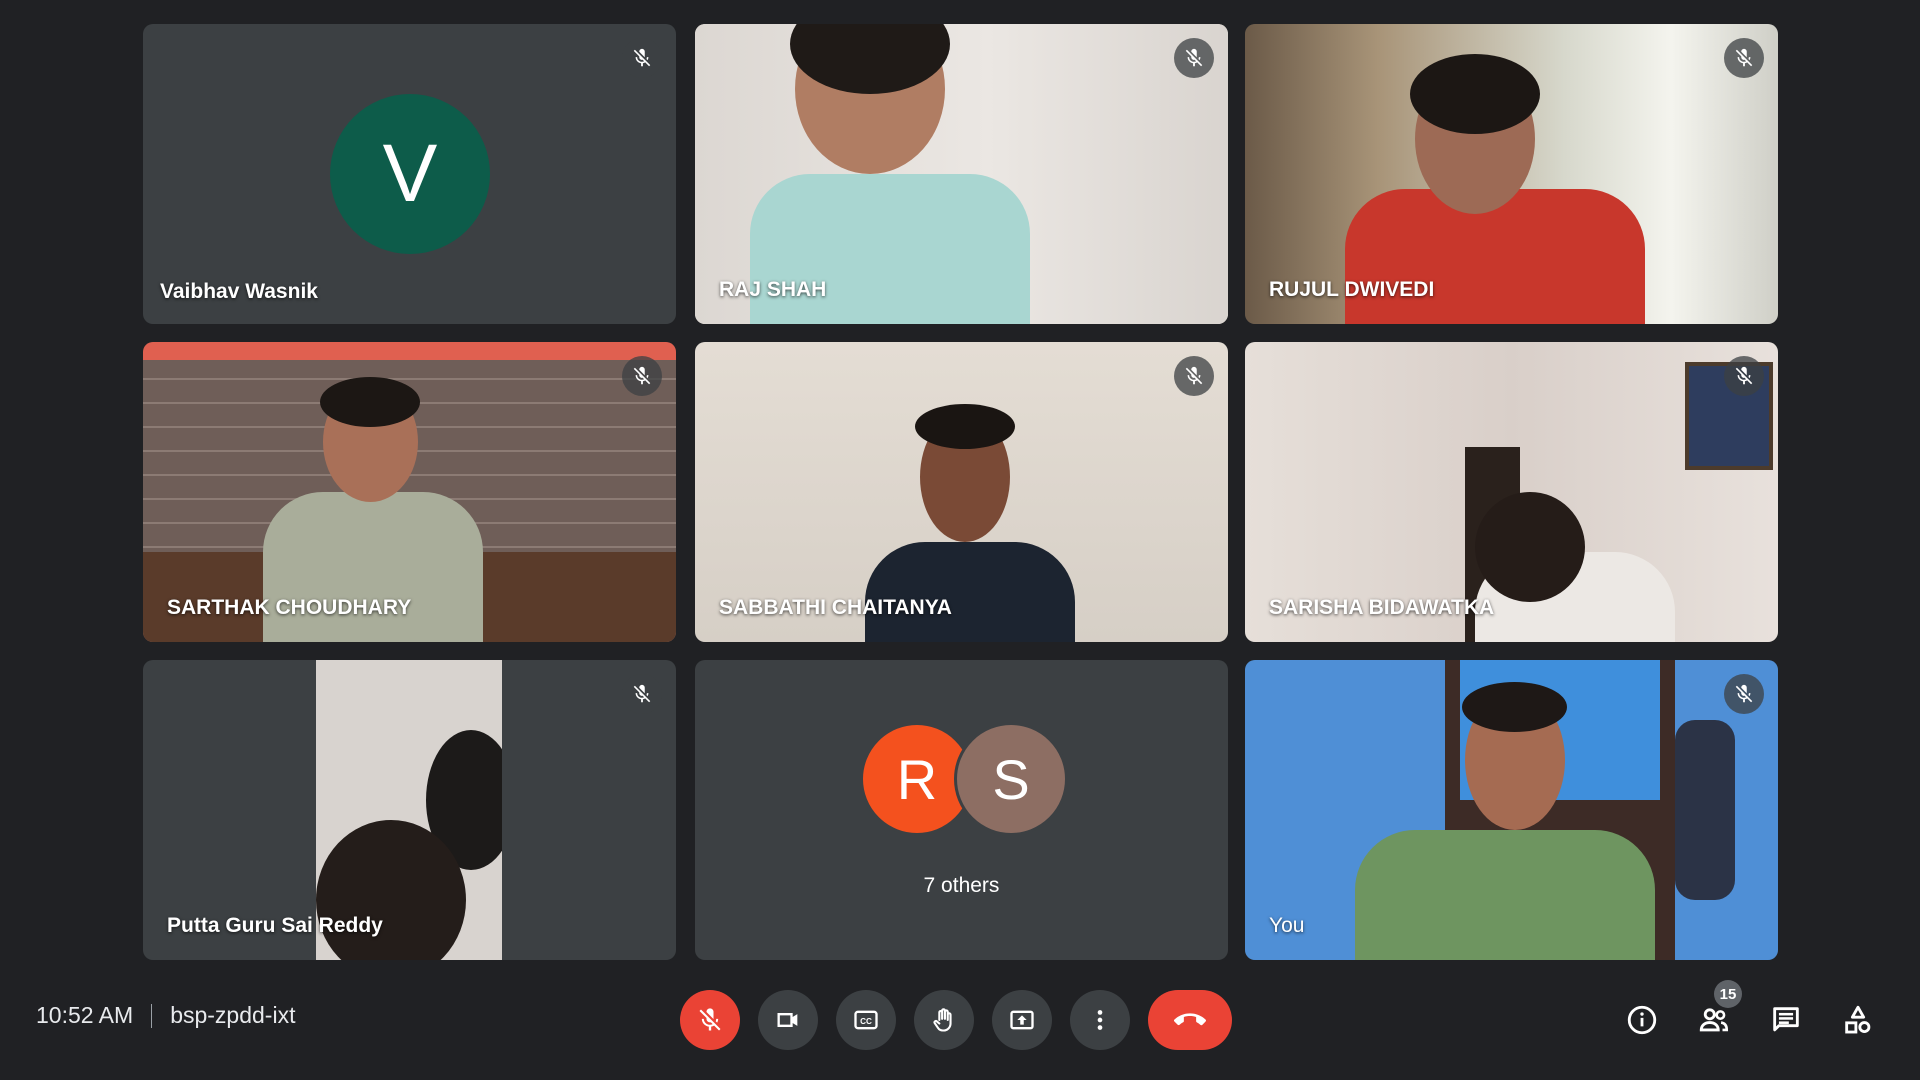 The width and height of the screenshot is (1920, 1080). I want to click on participant-tile-sarthak: SARTHAK CHOUDHARY, so click(409, 492).